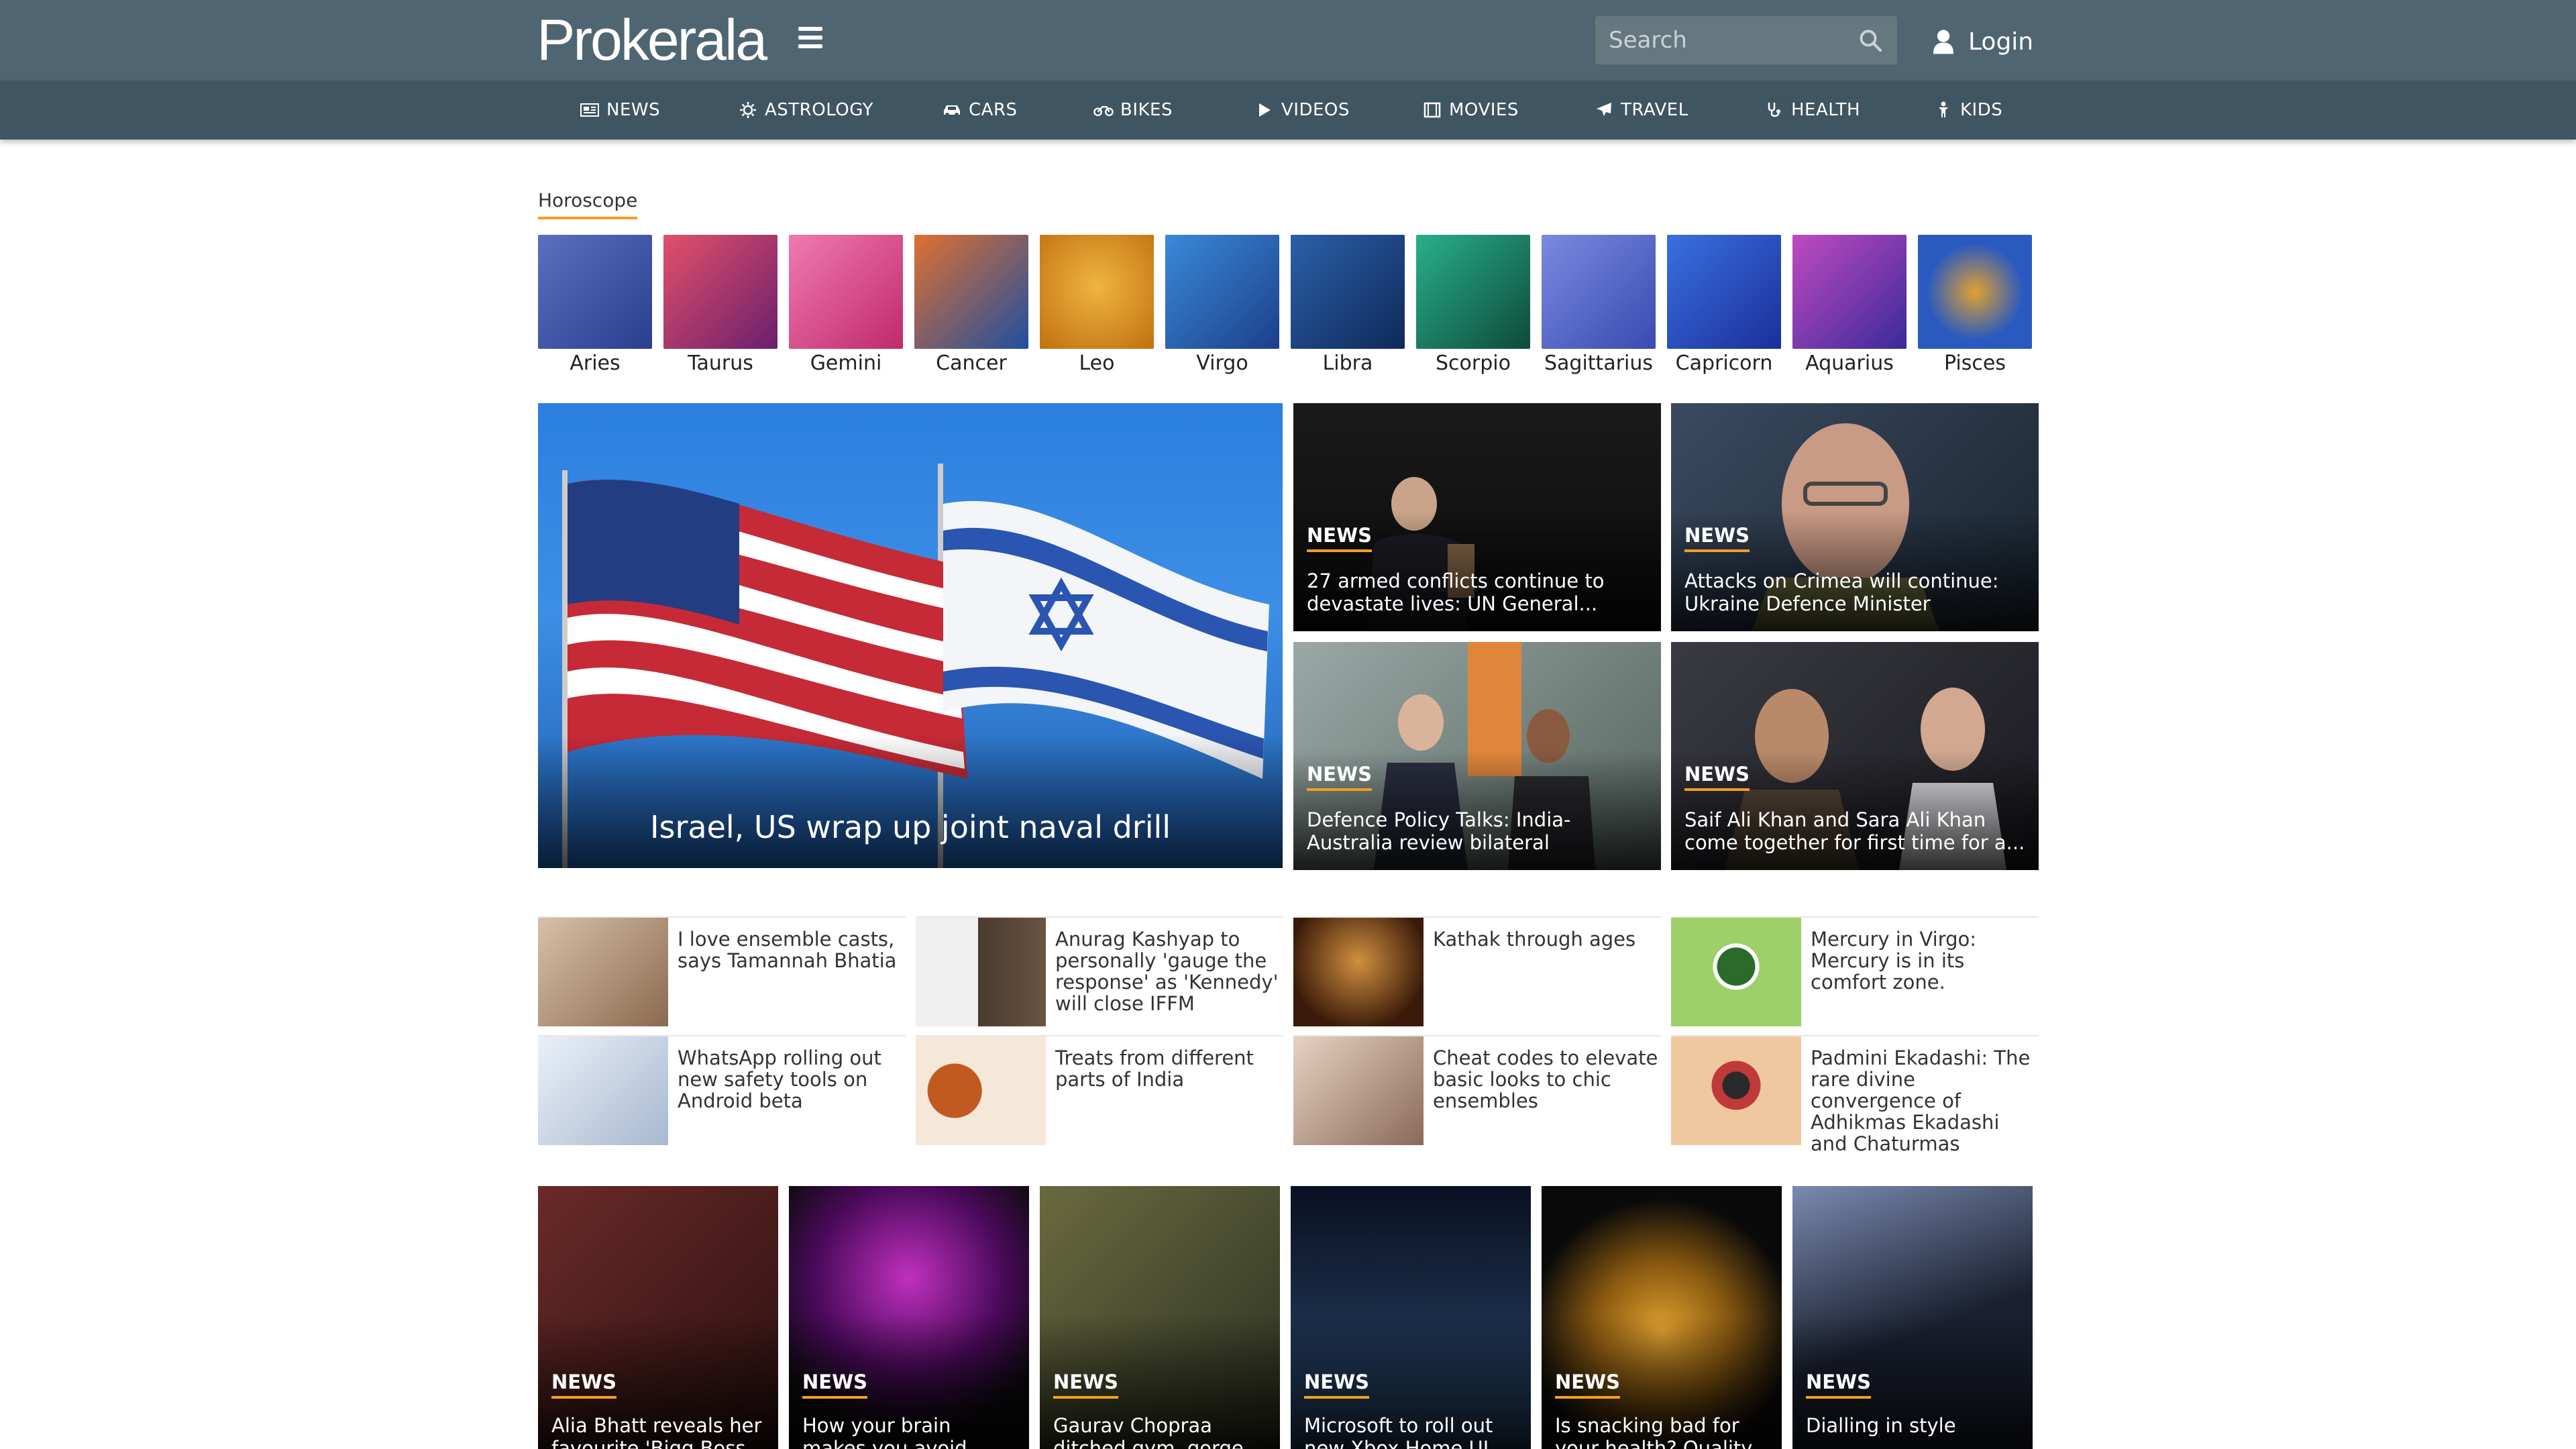  I want to click on pisces-image, so click(1975, 292).